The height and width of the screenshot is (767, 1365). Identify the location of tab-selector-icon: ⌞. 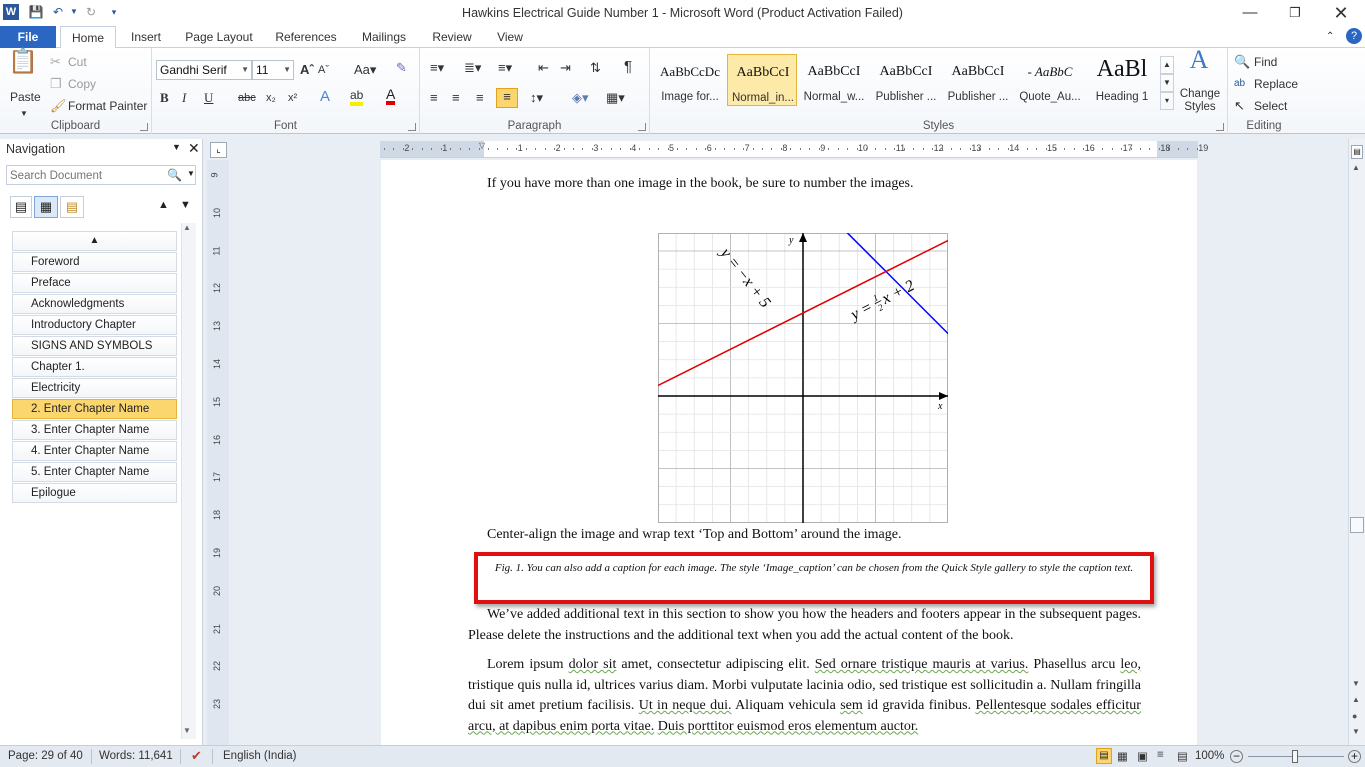
(218, 150).